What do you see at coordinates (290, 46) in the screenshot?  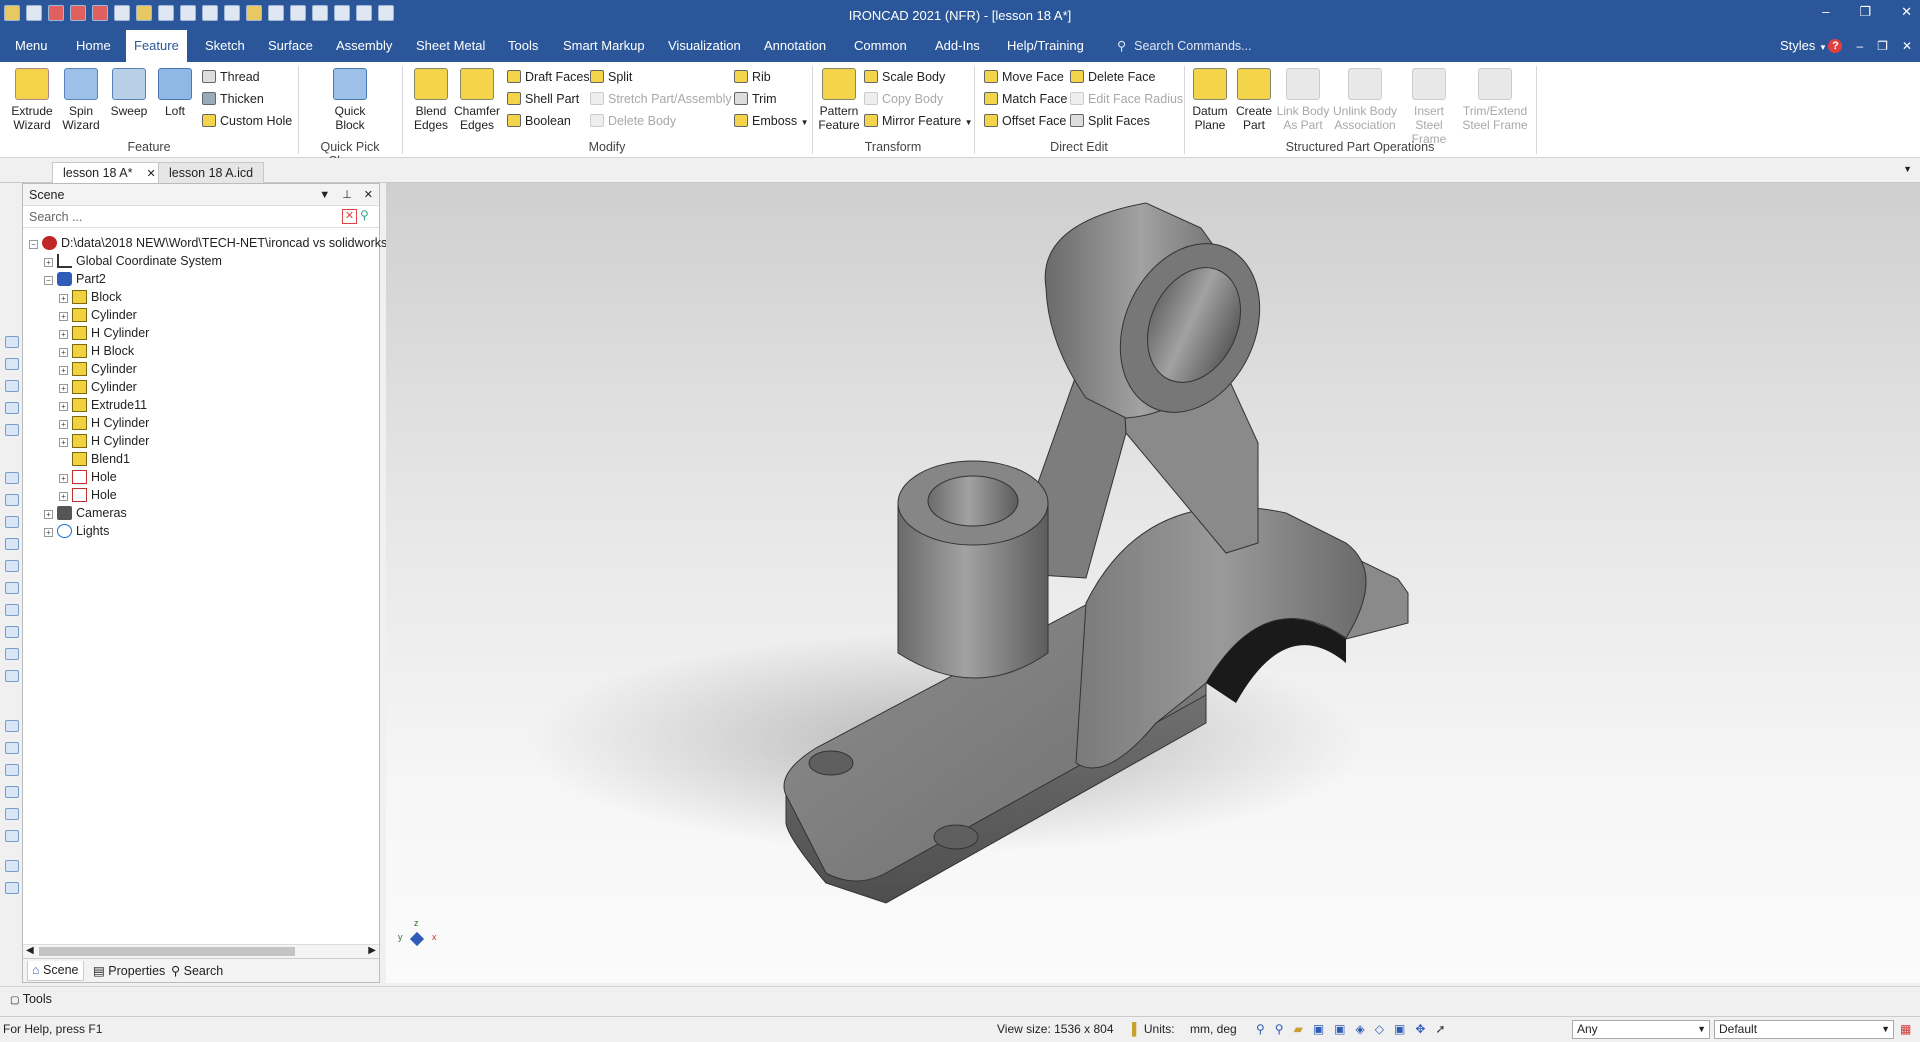 I see `tab-surface: Surface` at bounding box center [290, 46].